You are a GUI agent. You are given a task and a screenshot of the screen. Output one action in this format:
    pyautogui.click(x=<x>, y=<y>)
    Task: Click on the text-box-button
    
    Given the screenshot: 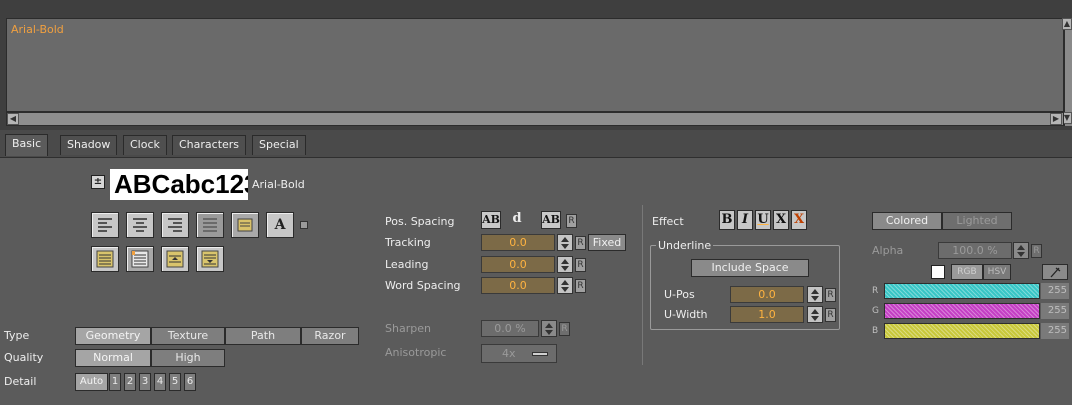 What is the action you would take?
    pyautogui.click(x=245, y=225)
    